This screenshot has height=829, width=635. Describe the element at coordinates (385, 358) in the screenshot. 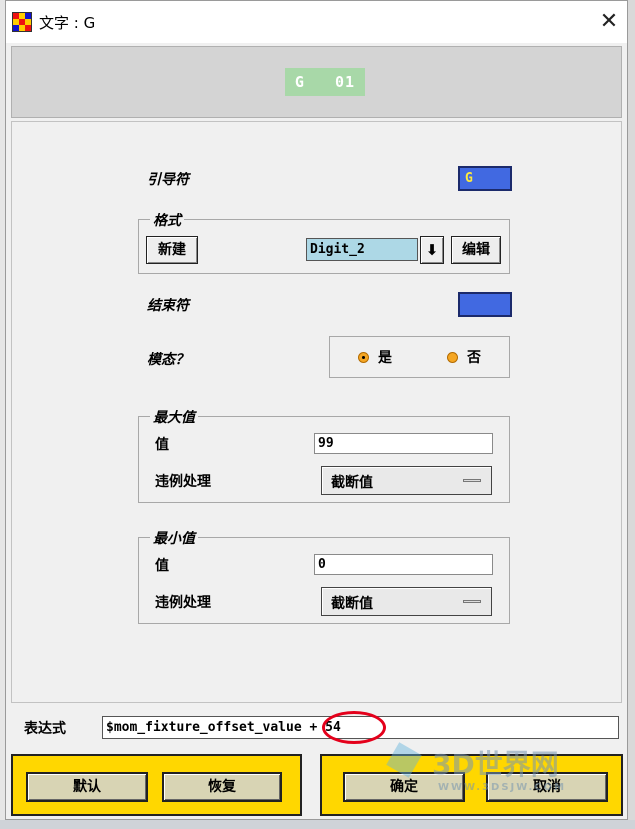

I see `radio-yes-label: 是` at that location.